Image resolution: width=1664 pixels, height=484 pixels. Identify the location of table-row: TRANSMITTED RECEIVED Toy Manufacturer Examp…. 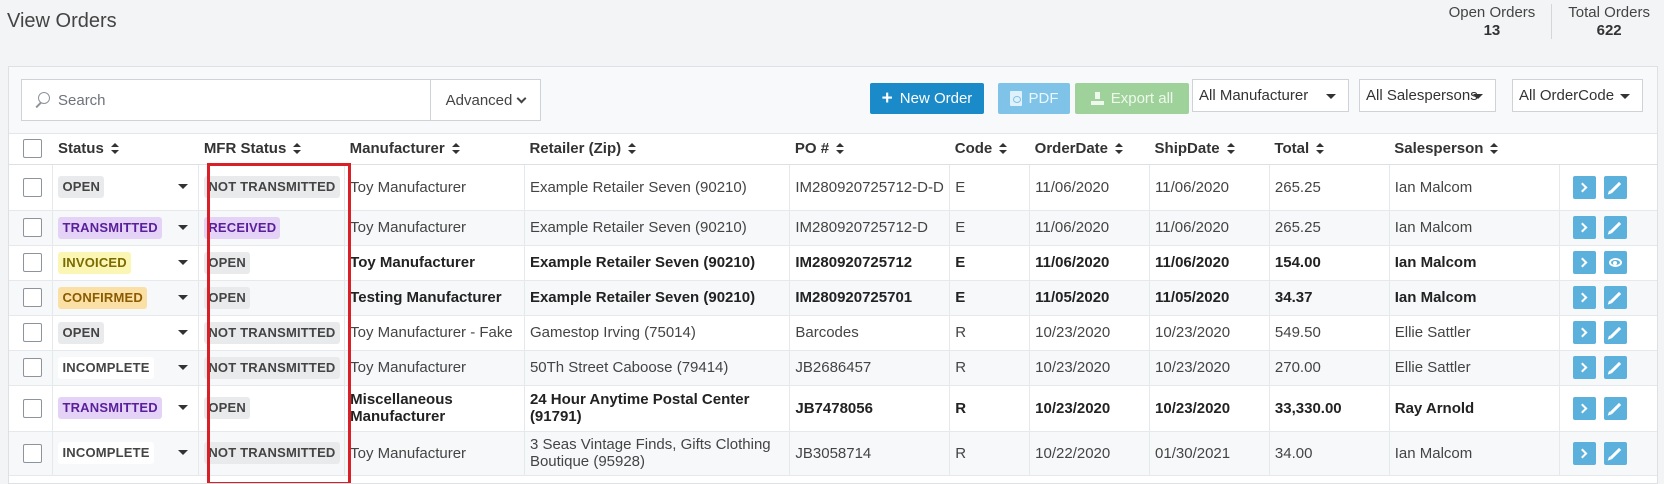
(833, 228).